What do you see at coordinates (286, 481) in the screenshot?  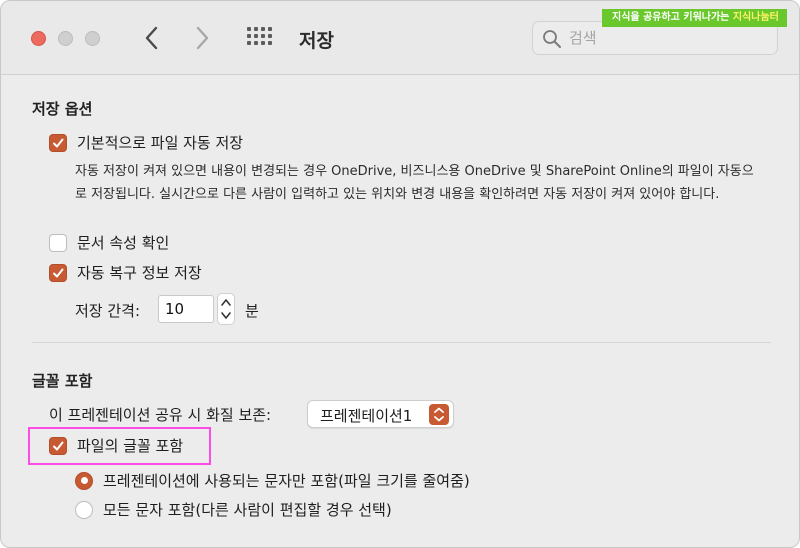 I see `embed-used-chars-label: 프레젠테이션에 사용되는 문자만 포함(파일 크기를 줄여줌)` at bounding box center [286, 481].